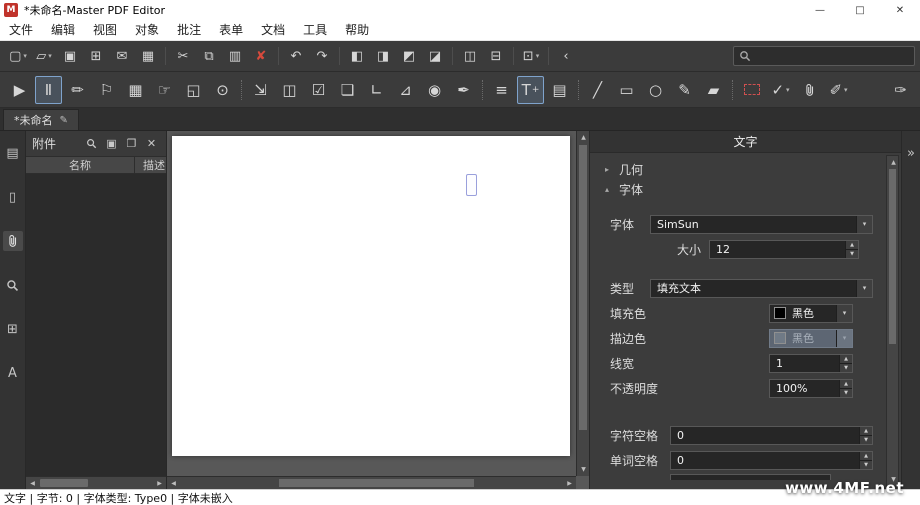 This screenshot has width=920, height=505. Describe the element at coordinates (820, 10) in the screenshot. I see `minimize-button: —` at that location.